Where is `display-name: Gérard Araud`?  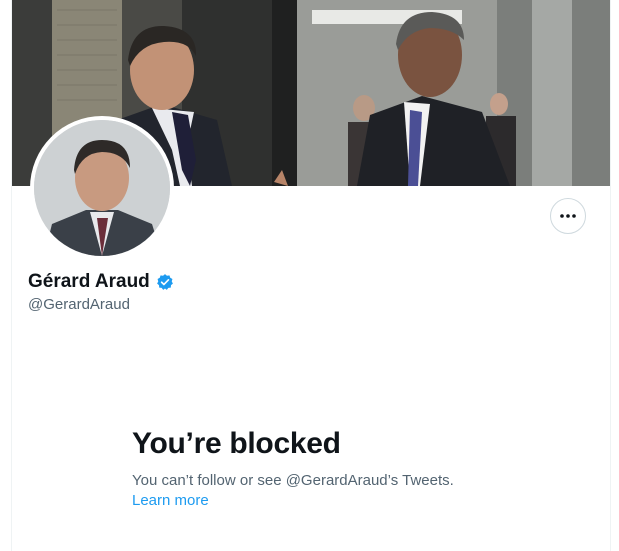 display-name: Gérard Araud is located at coordinates (89, 281).